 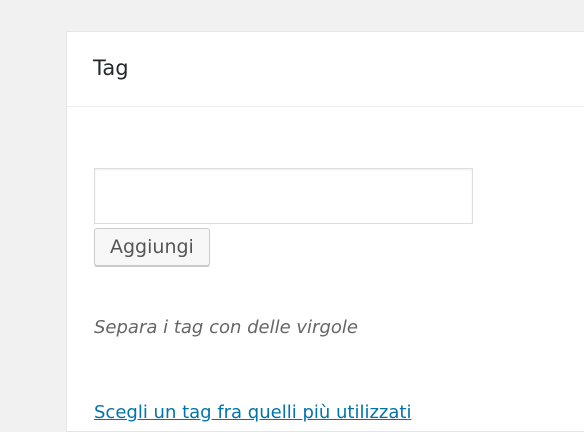 I want to click on metabox-title: Tag, so click(x=111, y=68).